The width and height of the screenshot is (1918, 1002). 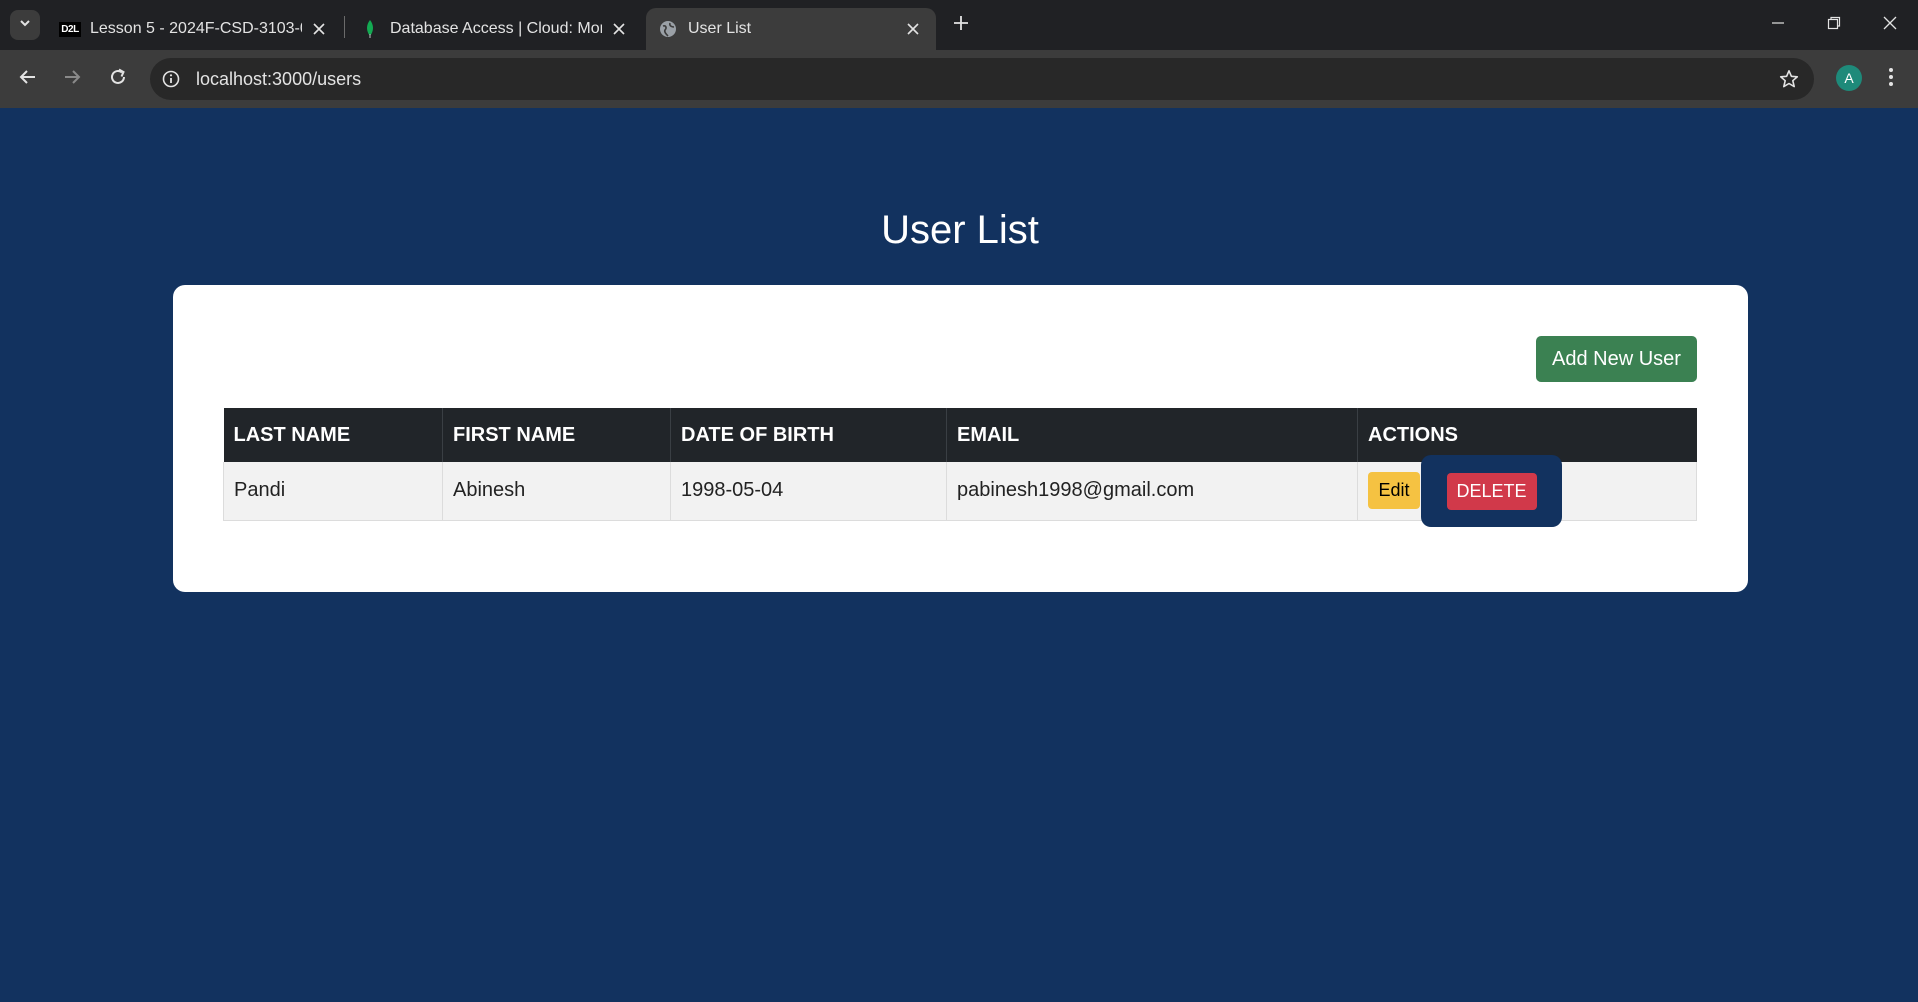 What do you see at coordinates (278, 79) in the screenshot?
I see `url-text: localhost:3000/users` at bounding box center [278, 79].